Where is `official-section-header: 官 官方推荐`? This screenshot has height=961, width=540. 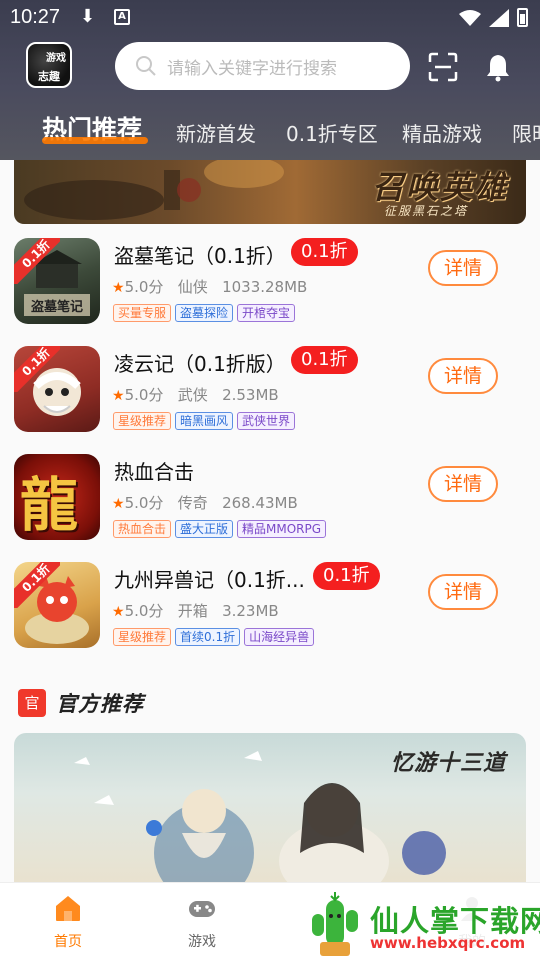
official-section-header: 官 官方推荐 is located at coordinates (81, 703).